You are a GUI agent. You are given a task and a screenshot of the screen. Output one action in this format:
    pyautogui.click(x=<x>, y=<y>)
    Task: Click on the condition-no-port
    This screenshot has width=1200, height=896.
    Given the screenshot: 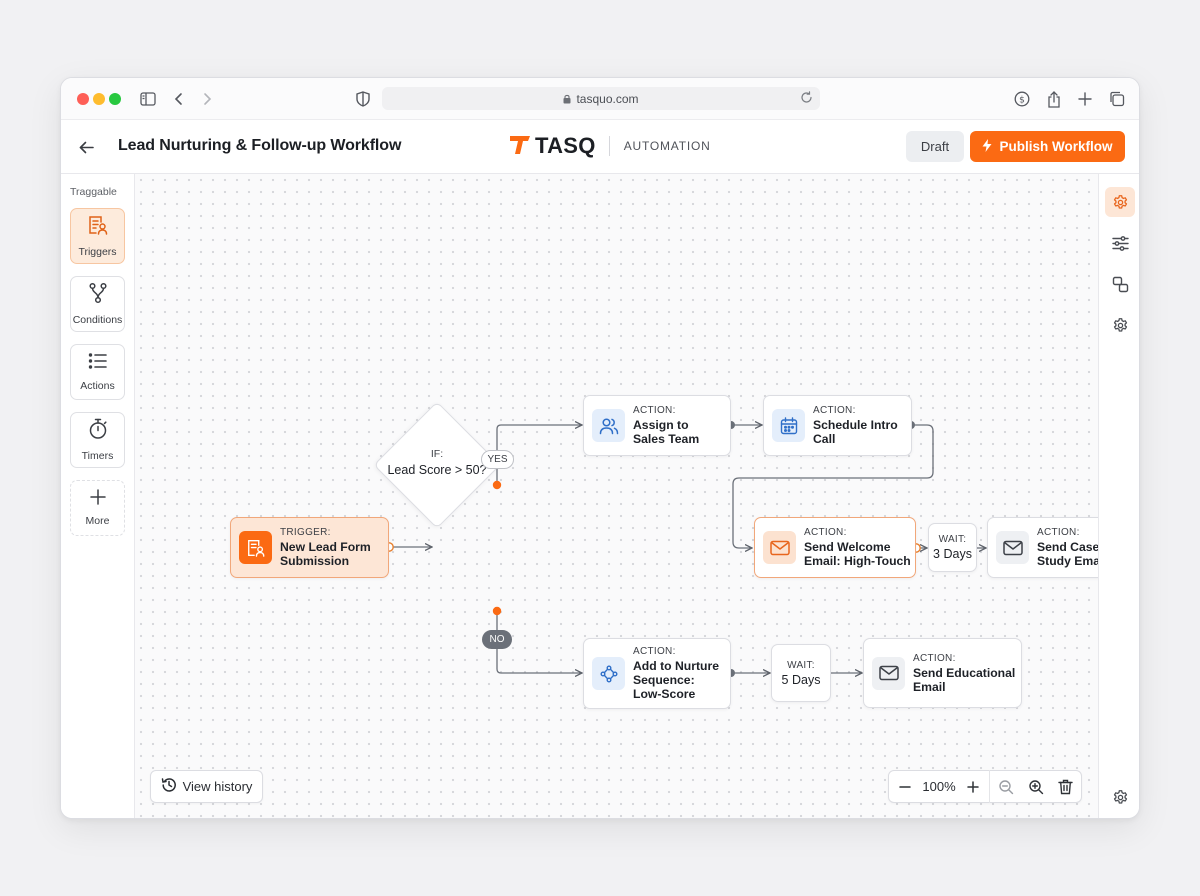 What is the action you would take?
    pyautogui.click(x=497, y=611)
    